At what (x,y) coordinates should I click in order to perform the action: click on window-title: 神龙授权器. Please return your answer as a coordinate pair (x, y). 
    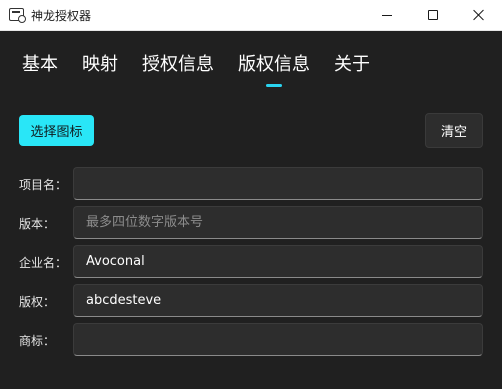
    Looking at the image, I should click on (61, 16).